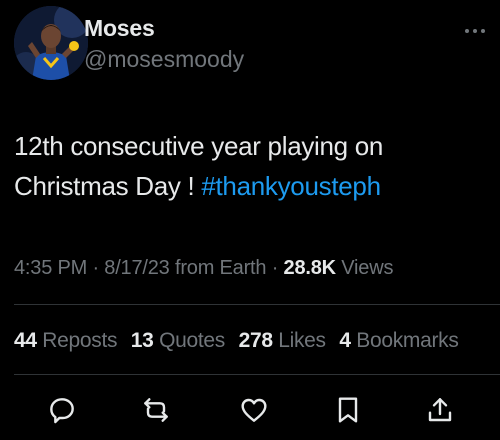 Image resolution: width=500 pixels, height=440 pixels. What do you see at coordinates (25, 340) in the screenshot?
I see `reposts-count: 44` at bounding box center [25, 340].